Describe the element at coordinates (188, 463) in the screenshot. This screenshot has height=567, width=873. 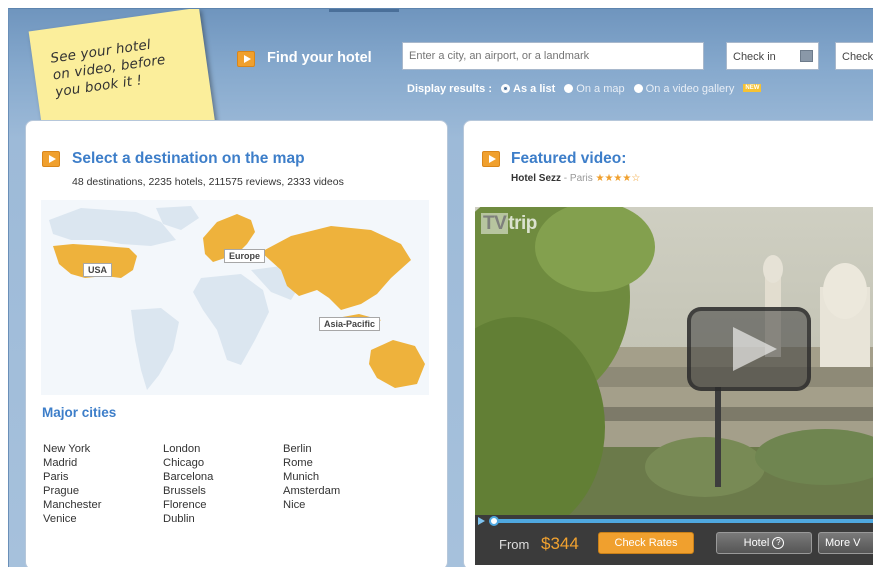
I see `city-link: Chicago` at that location.